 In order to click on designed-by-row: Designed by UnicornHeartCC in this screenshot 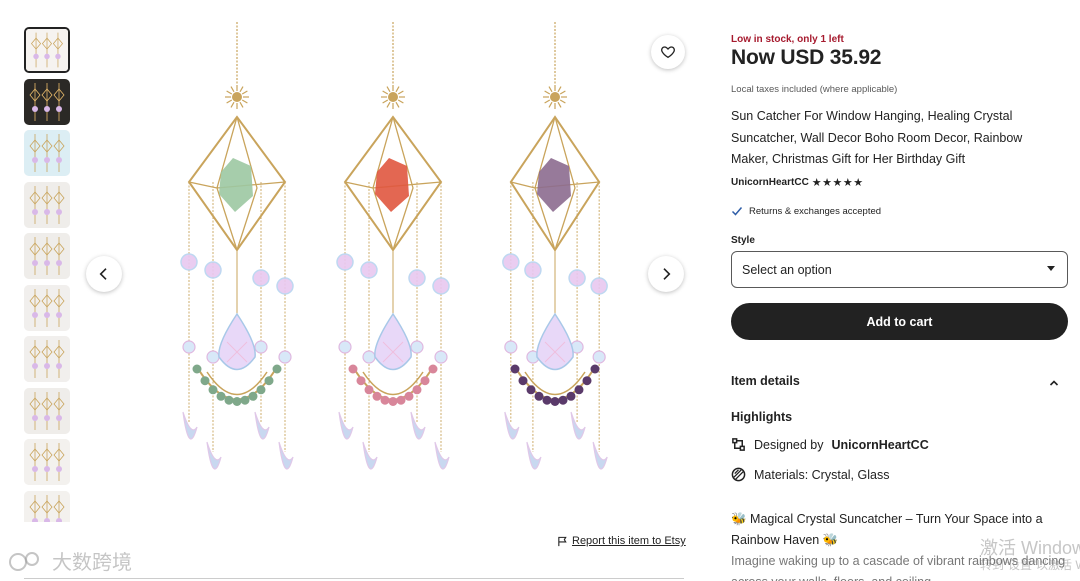, I will do `click(830, 444)`.